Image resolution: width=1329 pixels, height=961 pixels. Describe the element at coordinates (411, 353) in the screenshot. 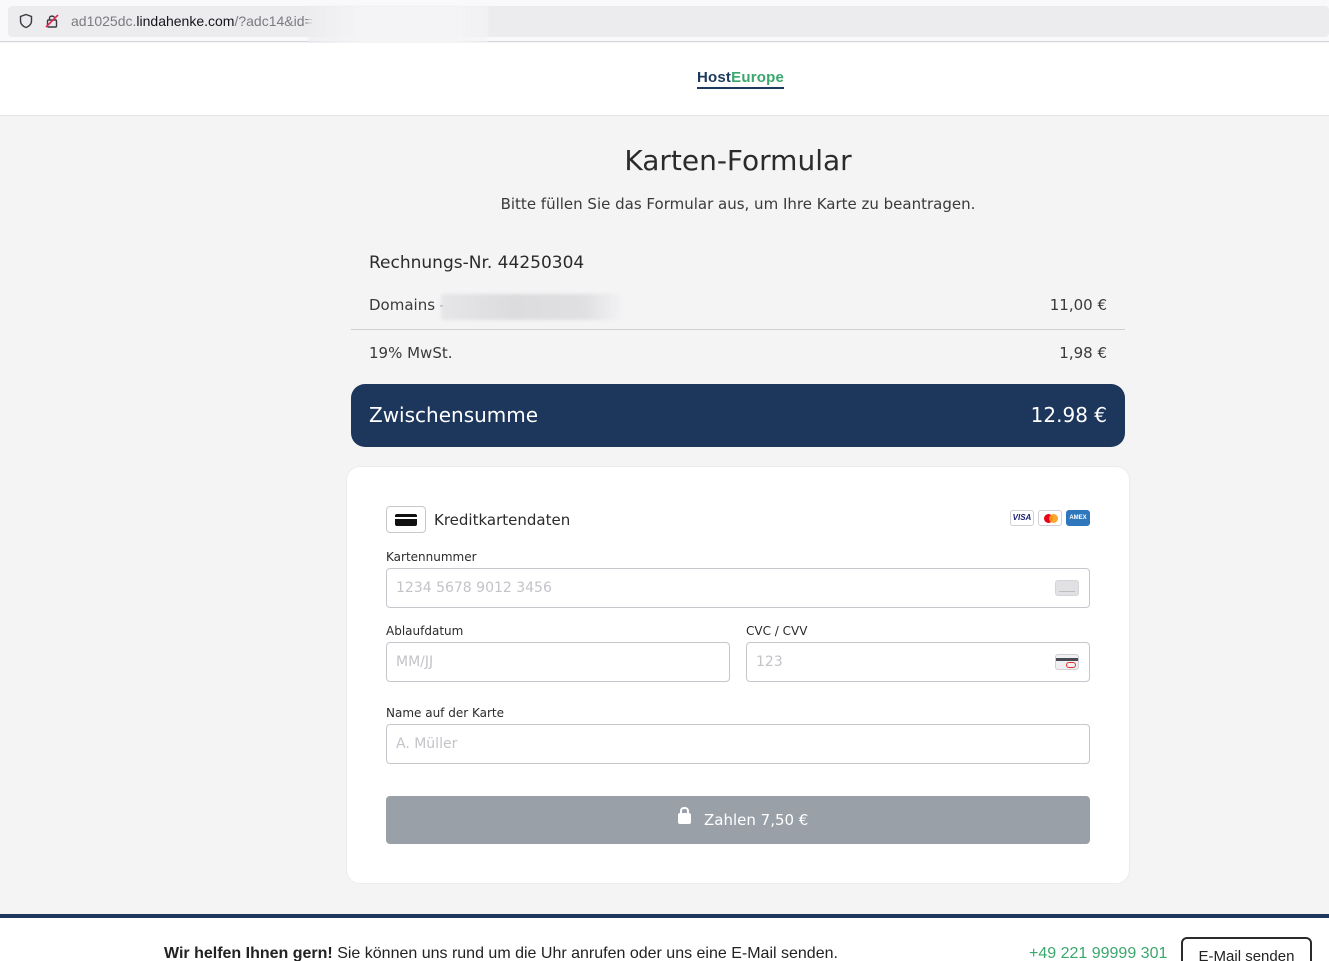

I see `line-label: 19% MwSt.` at that location.